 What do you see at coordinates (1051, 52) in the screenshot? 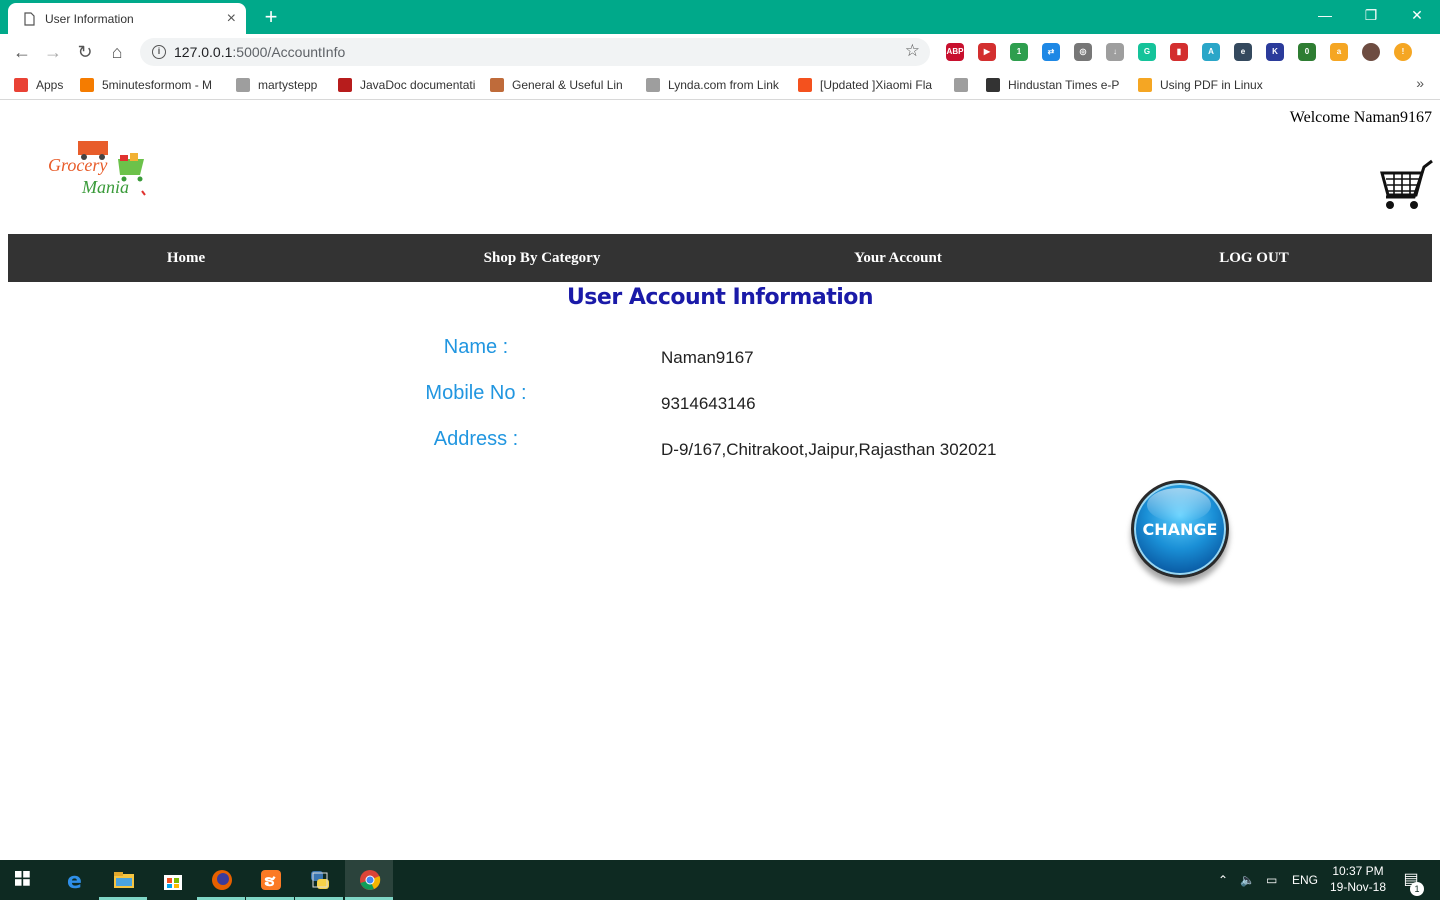
I see `screen-capture-icon: ⇄` at bounding box center [1051, 52].